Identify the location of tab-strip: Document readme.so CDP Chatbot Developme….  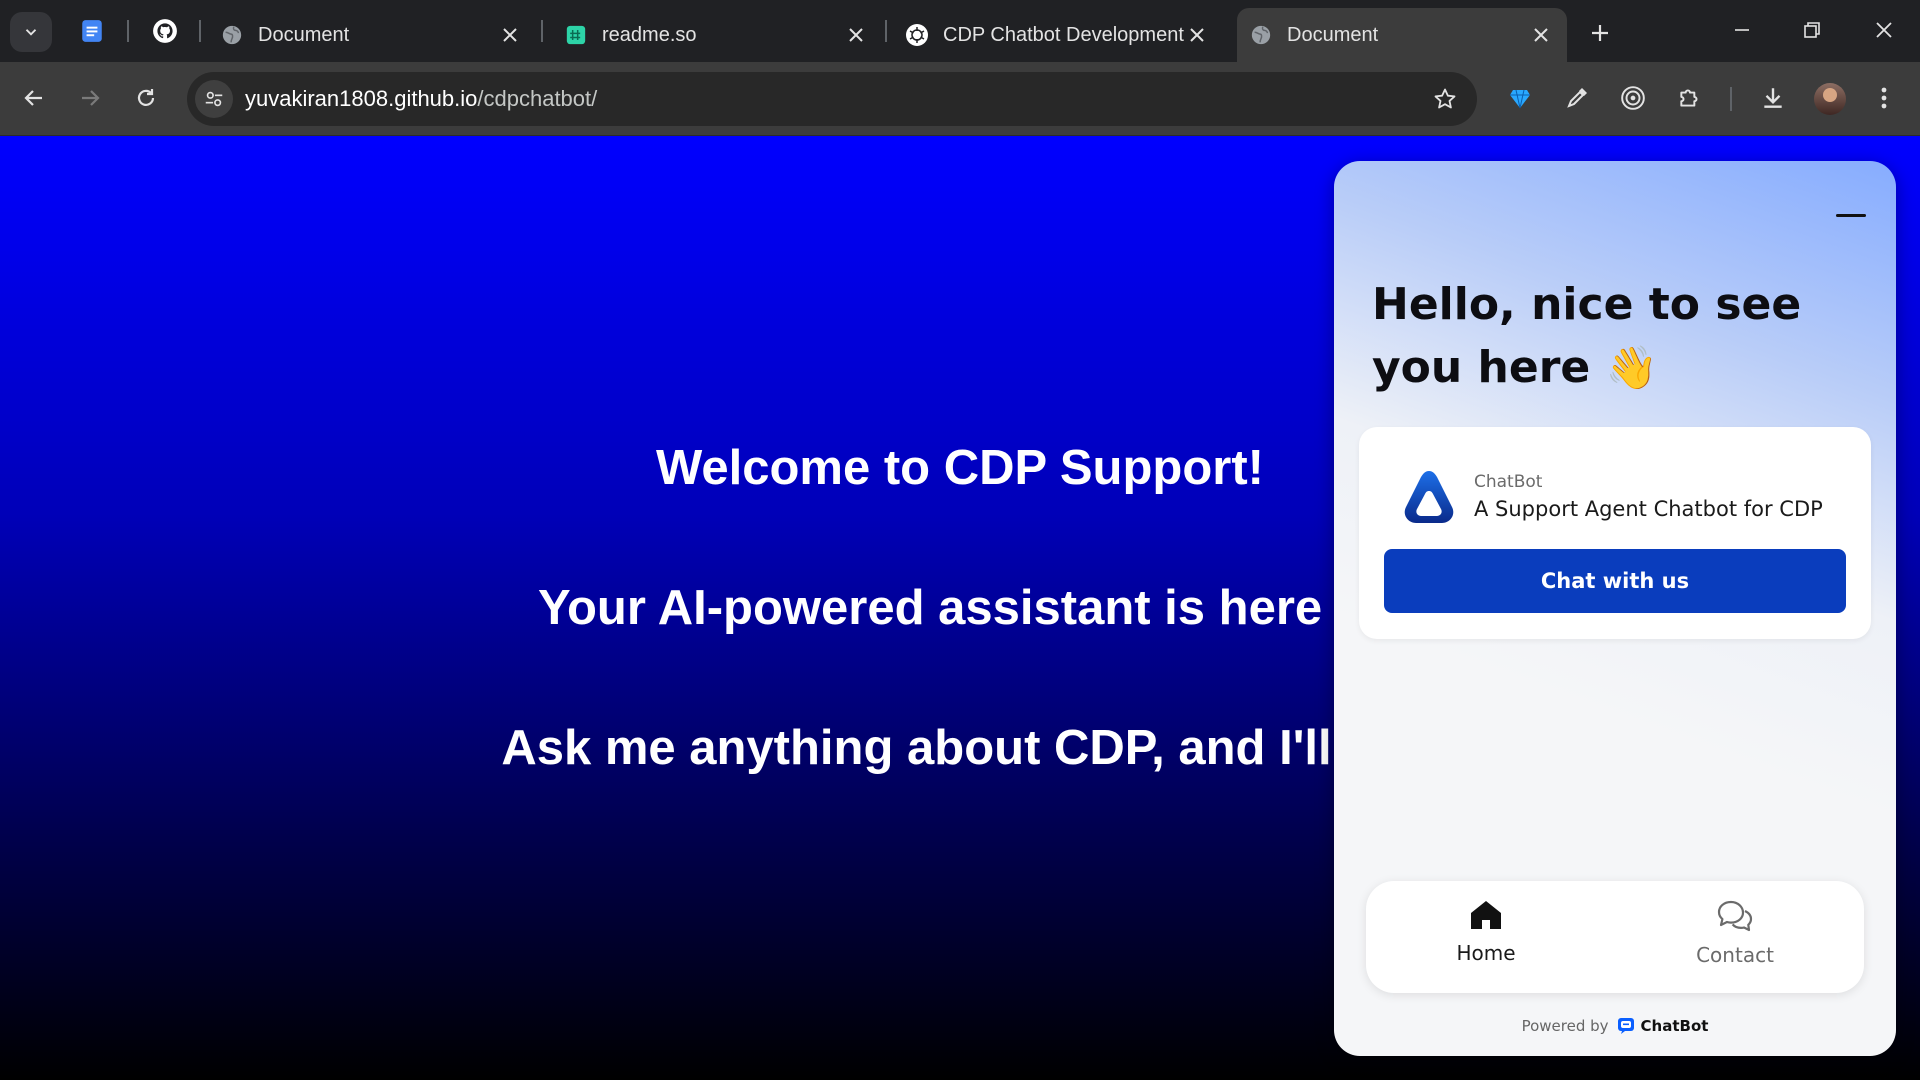
(960, 31).